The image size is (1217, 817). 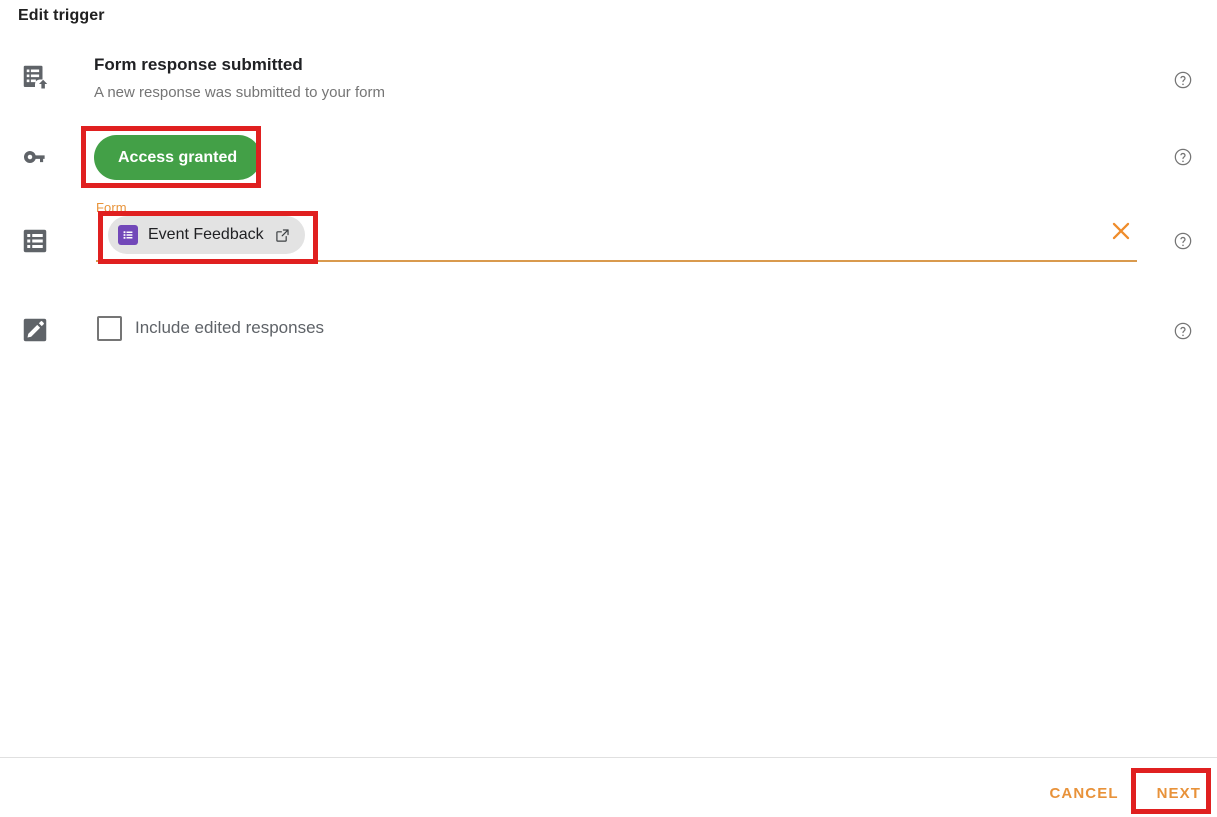 I want to click on page-title: Edit trigger, so click(x=61, y=15).